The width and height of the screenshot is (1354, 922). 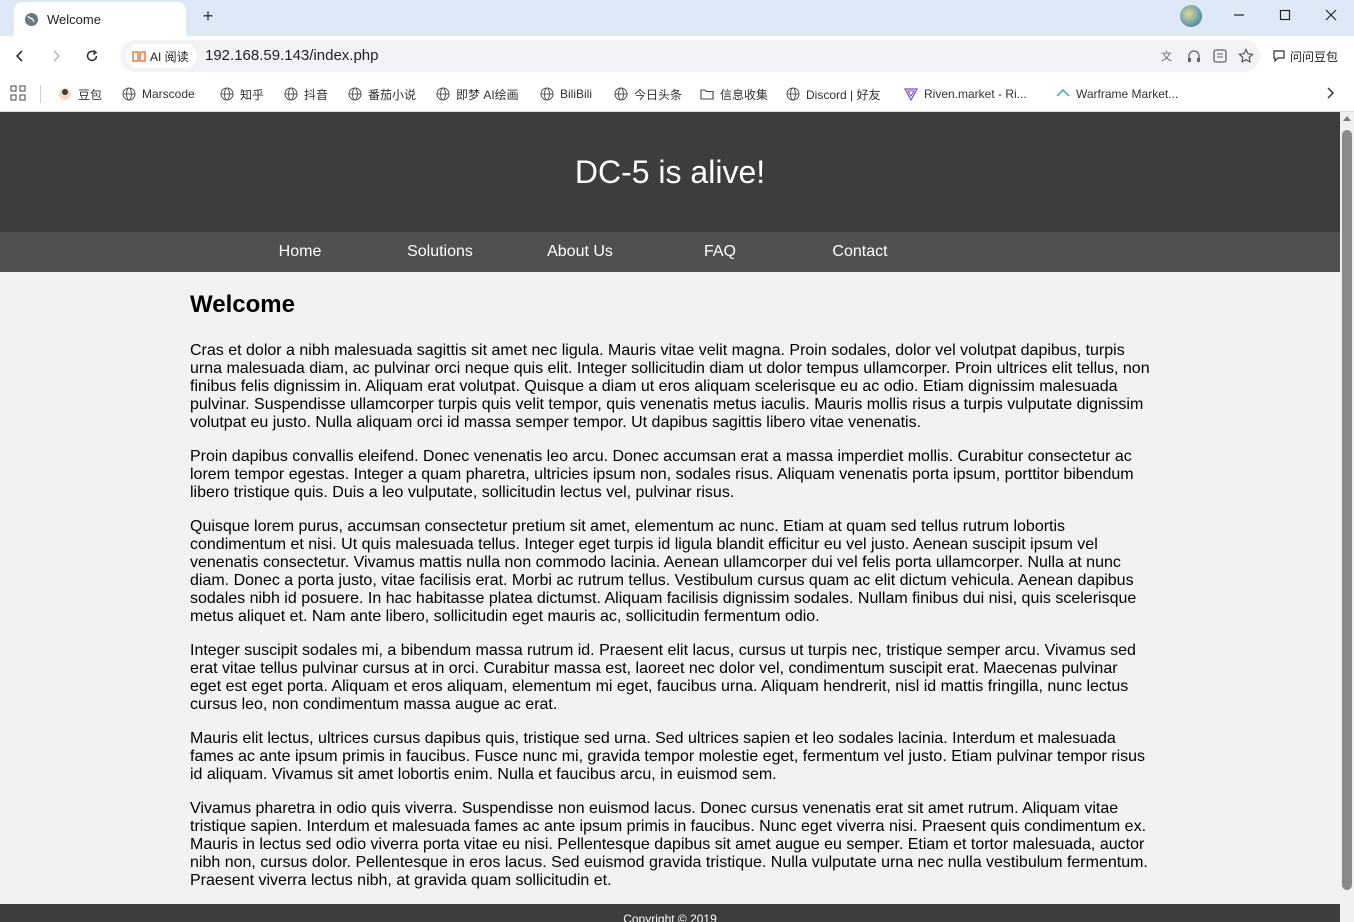 I want to click on profile-avatar, so click(x=1191, y=16).